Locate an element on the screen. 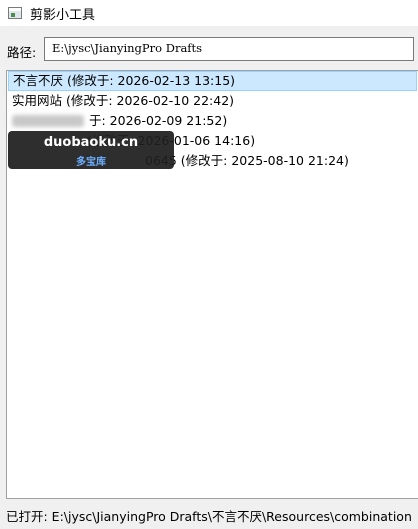 This screenshot has width=418, height=529. title-bar: 剪影小工具 is located at coordinates (209, 13).